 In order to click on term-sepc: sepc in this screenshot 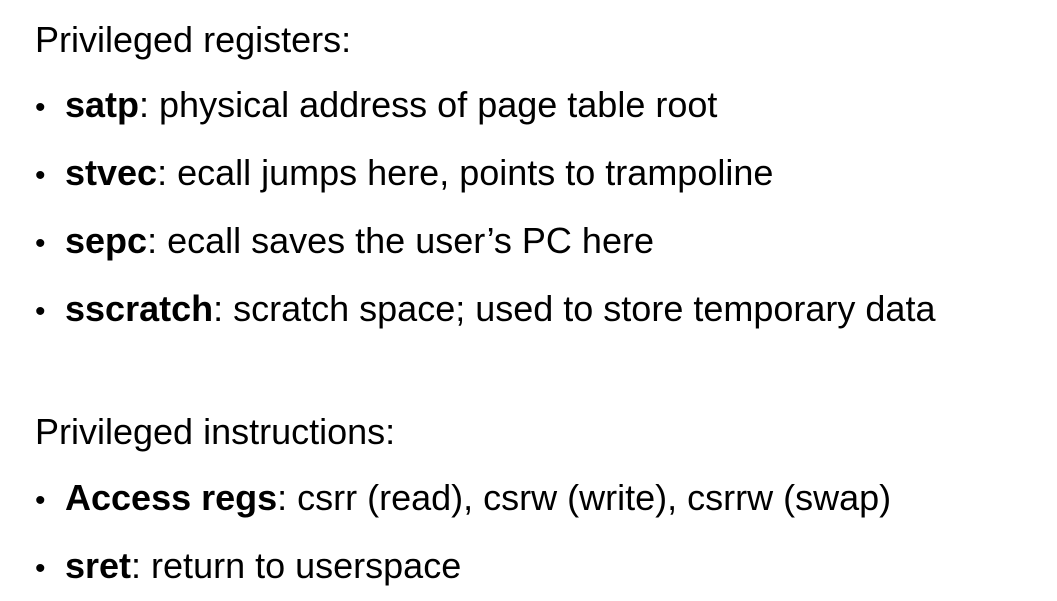, I will do `click(106, 240)`.